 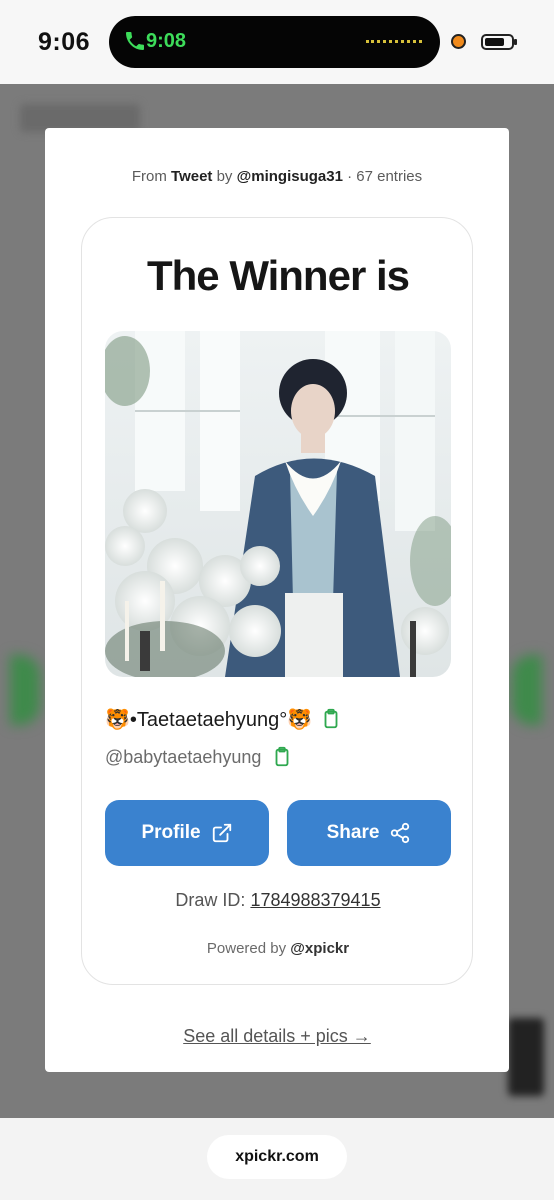 I want to click on share-icon, so click(x=400, y=833).